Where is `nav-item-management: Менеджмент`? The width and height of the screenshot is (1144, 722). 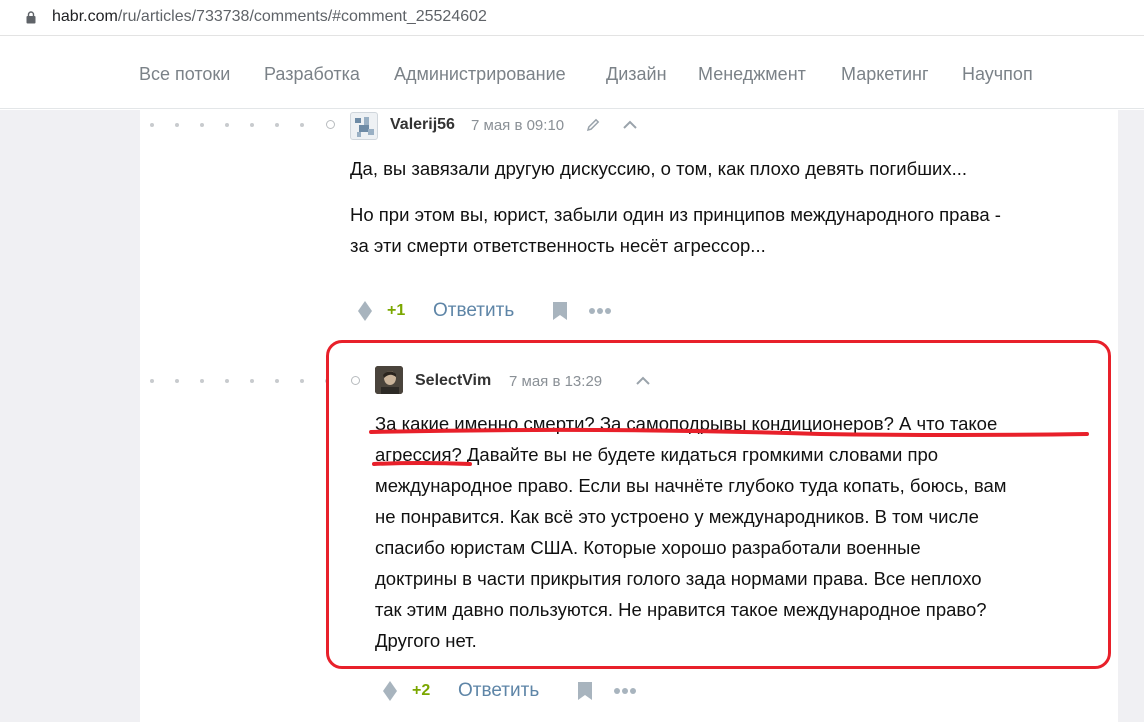
nav-item-management: Менеджмент is located at coordinates (752, 74).